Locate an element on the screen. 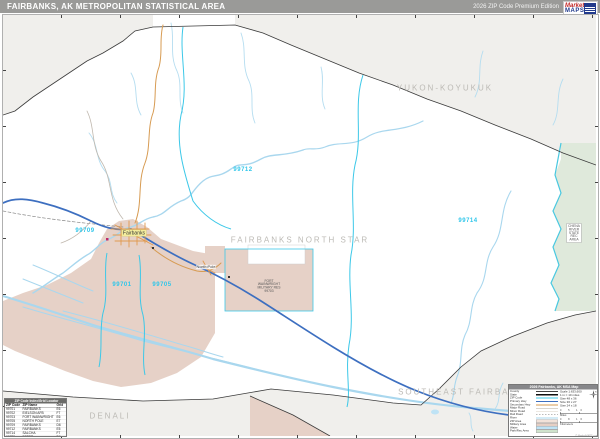 The width and height of the screenshot is (600, 439). zip-label-99714: 99714 is located at coordinates (468, 221).